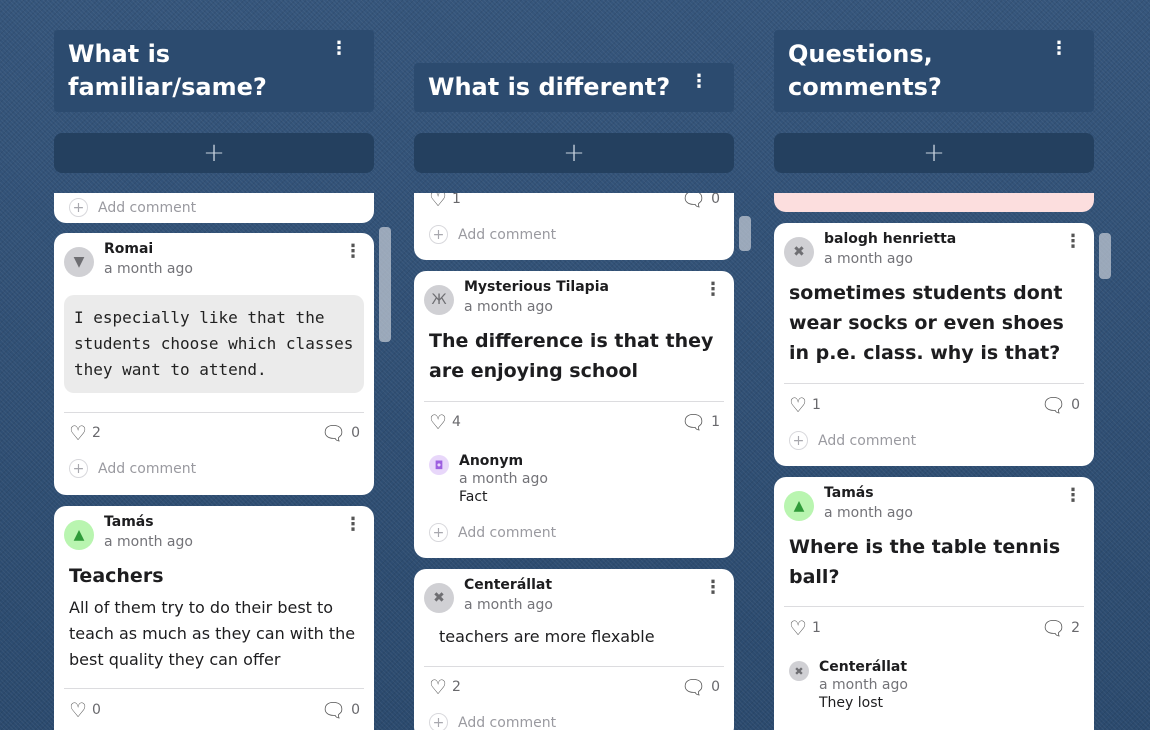 The image size is (1150, 730). What do you see at coordinates (116, 576) in the screenshot?
I see `post-title: Teachers` at bounding box center [116, 576].